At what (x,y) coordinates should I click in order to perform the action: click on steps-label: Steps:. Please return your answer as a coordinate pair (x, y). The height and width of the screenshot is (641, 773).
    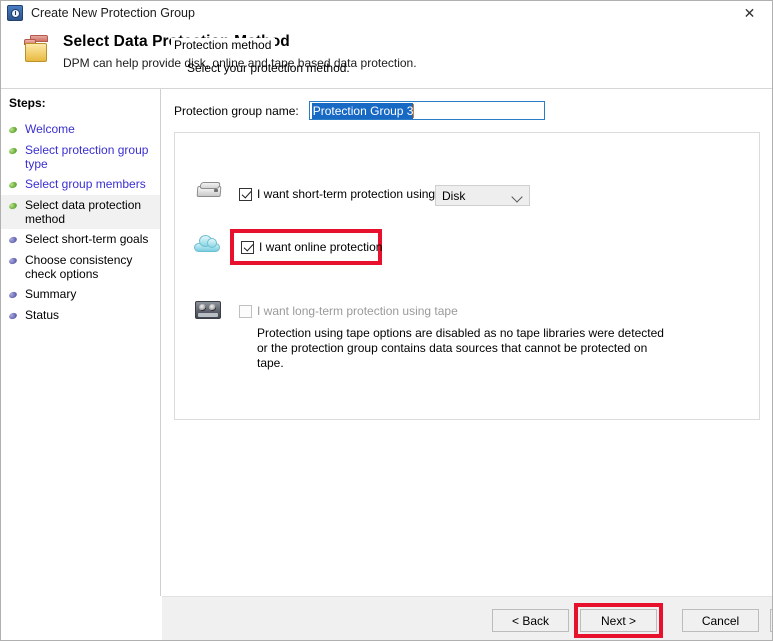
    Looking at the image, I should click on (27, 103).